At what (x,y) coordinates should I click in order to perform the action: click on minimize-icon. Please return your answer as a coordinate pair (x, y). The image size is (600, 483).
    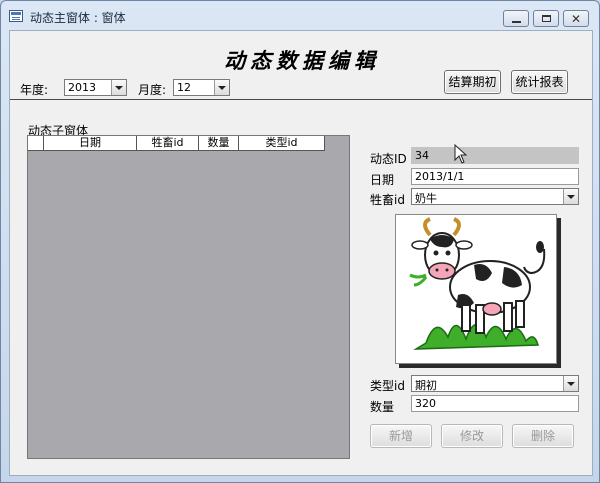
    Looking at the image, I should click on (516, 21).